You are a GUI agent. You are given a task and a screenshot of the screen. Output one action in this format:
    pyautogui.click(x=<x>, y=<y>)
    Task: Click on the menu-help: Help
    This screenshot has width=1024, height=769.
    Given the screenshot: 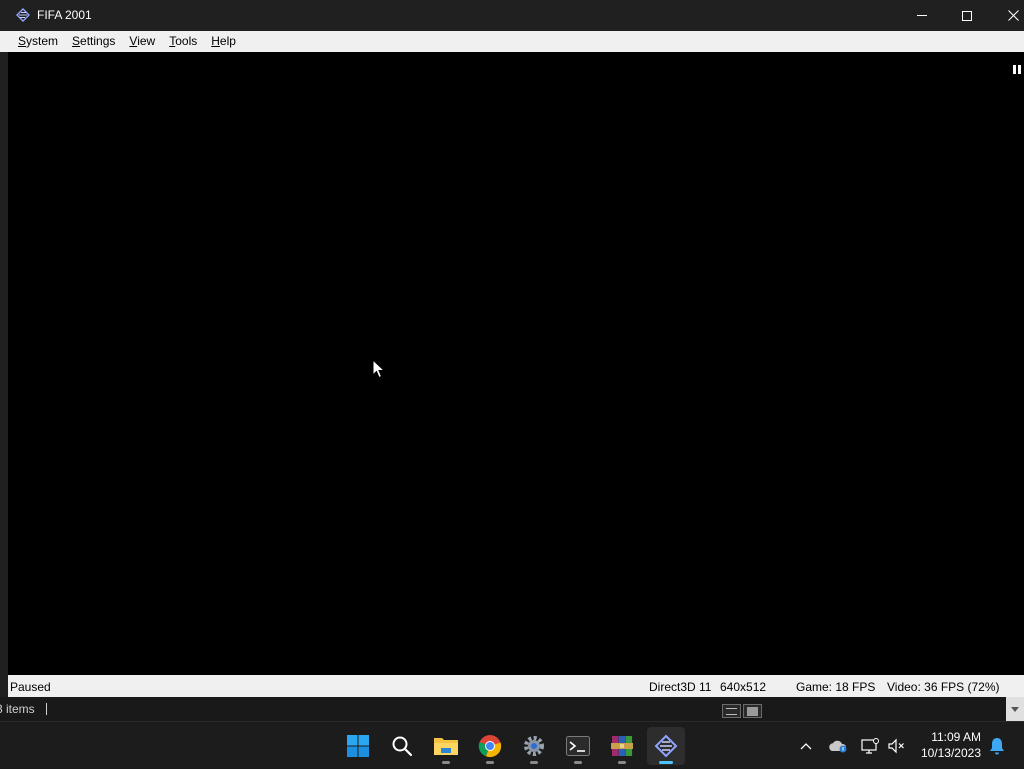 What is the action you would take?
    pyautogui.click(x=223, y=41)
    